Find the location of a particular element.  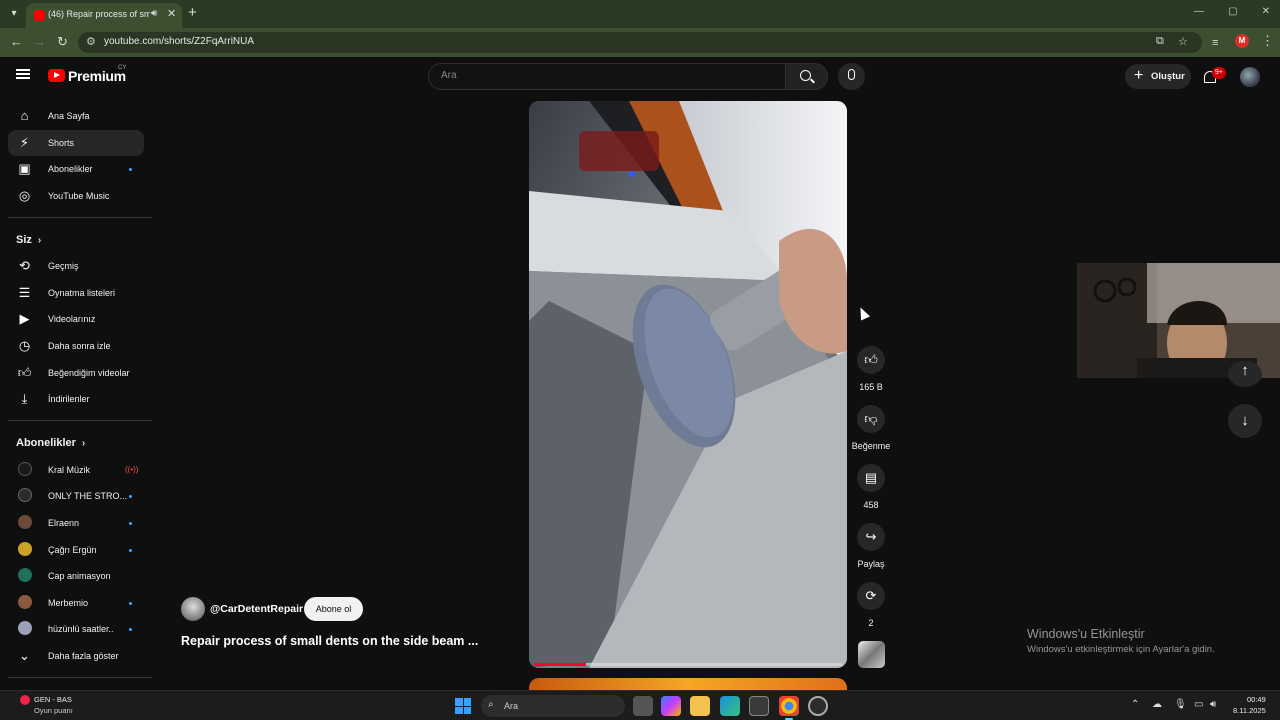

next-short-button: ↓ is located at coordinates (1245, 421).